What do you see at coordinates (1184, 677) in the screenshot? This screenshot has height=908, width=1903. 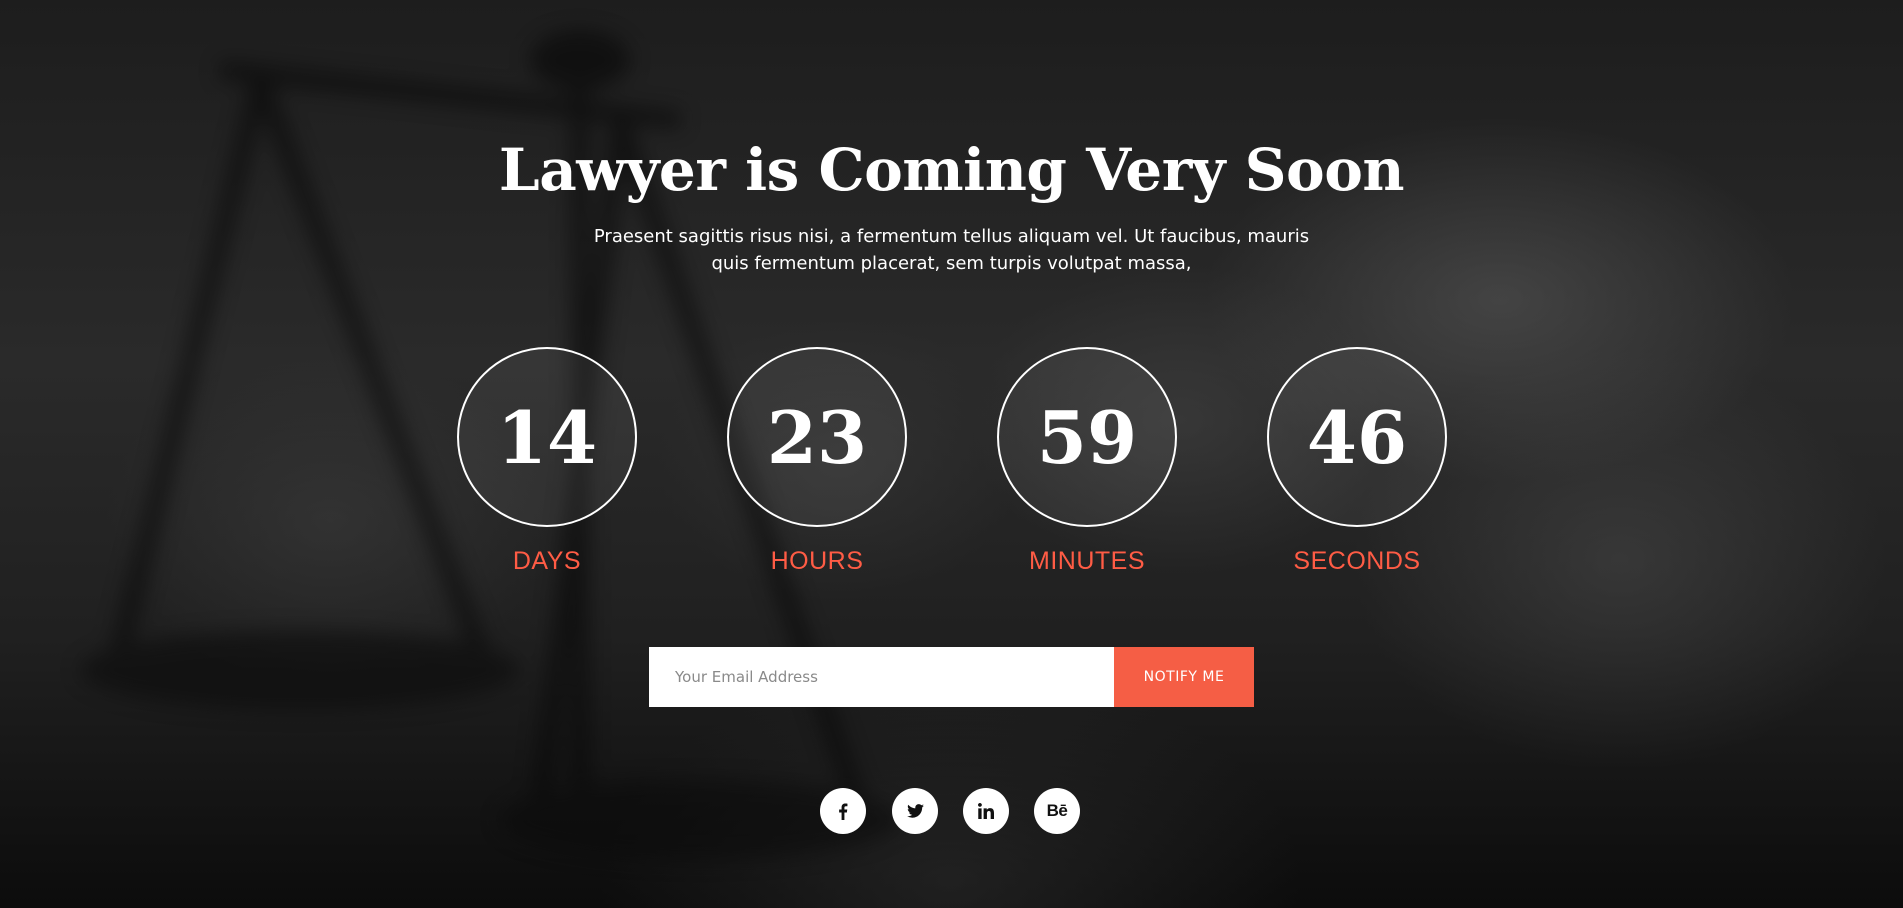 I see `notify-me-button: NOTIFY ME` at bounding box center [1184, 677].